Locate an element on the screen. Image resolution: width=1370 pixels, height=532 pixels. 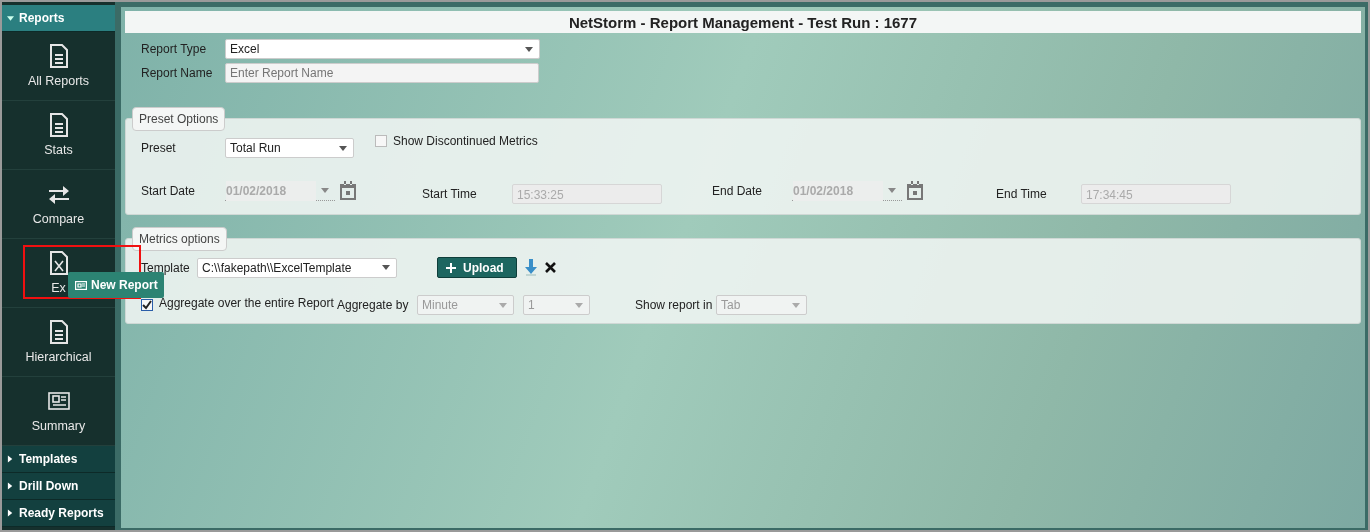
template-select: C:\\fakepath\\ExcelTemplate is located at coordinates (297, 267).